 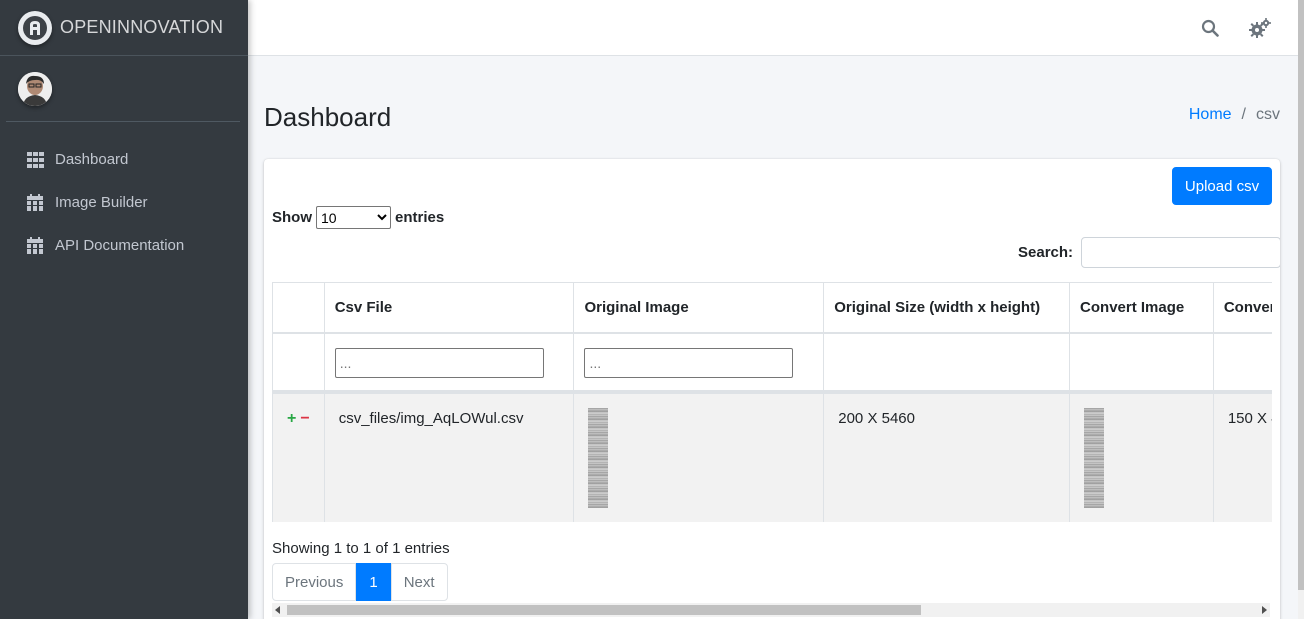 What do you see at coordinates (291, 419) in the screenshot?
I see `expand-plus-icon: +` at bounding box center [291, 419].